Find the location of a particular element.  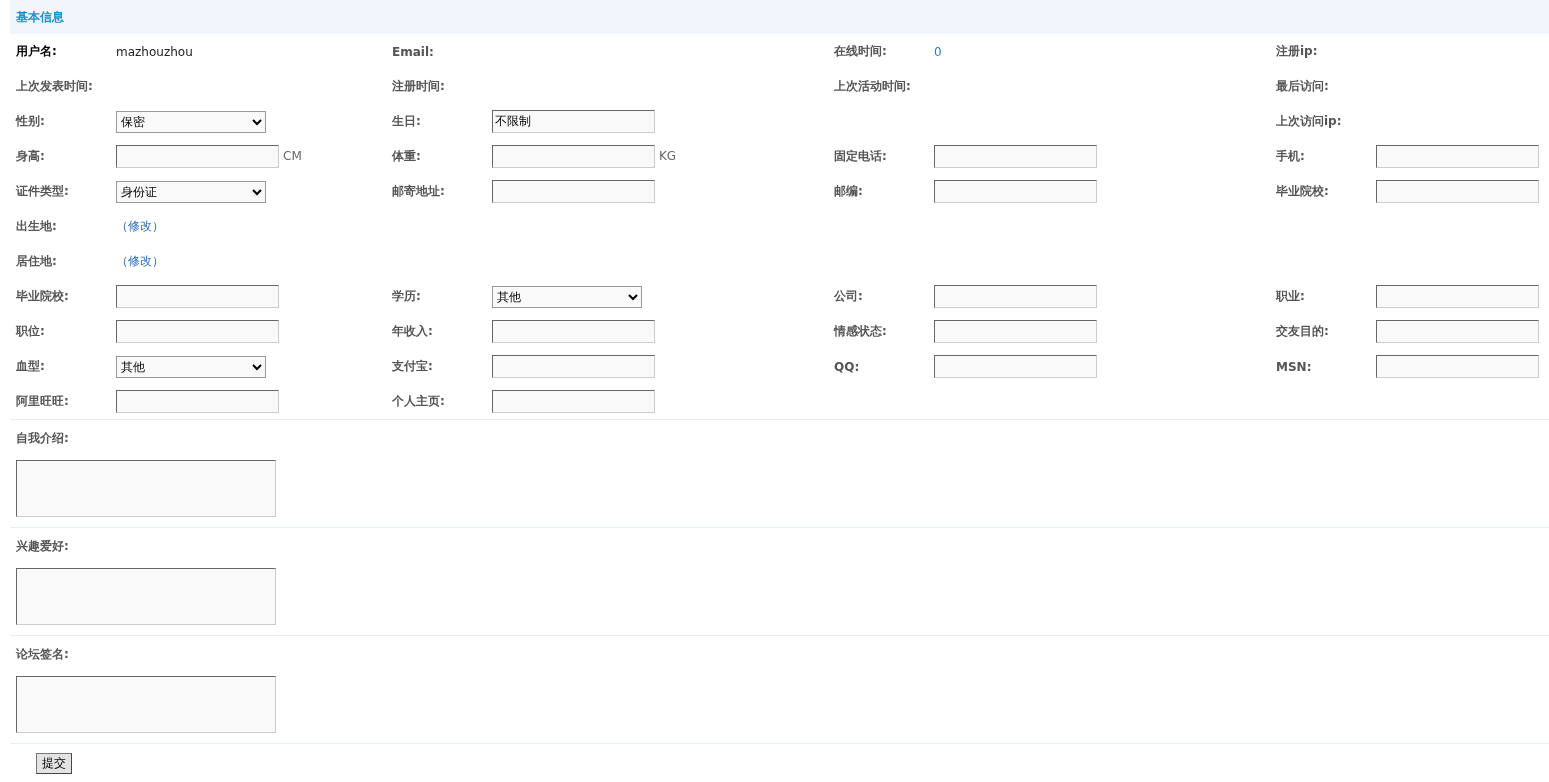

text-input: 不限制 is located at coordinates (573, 121).